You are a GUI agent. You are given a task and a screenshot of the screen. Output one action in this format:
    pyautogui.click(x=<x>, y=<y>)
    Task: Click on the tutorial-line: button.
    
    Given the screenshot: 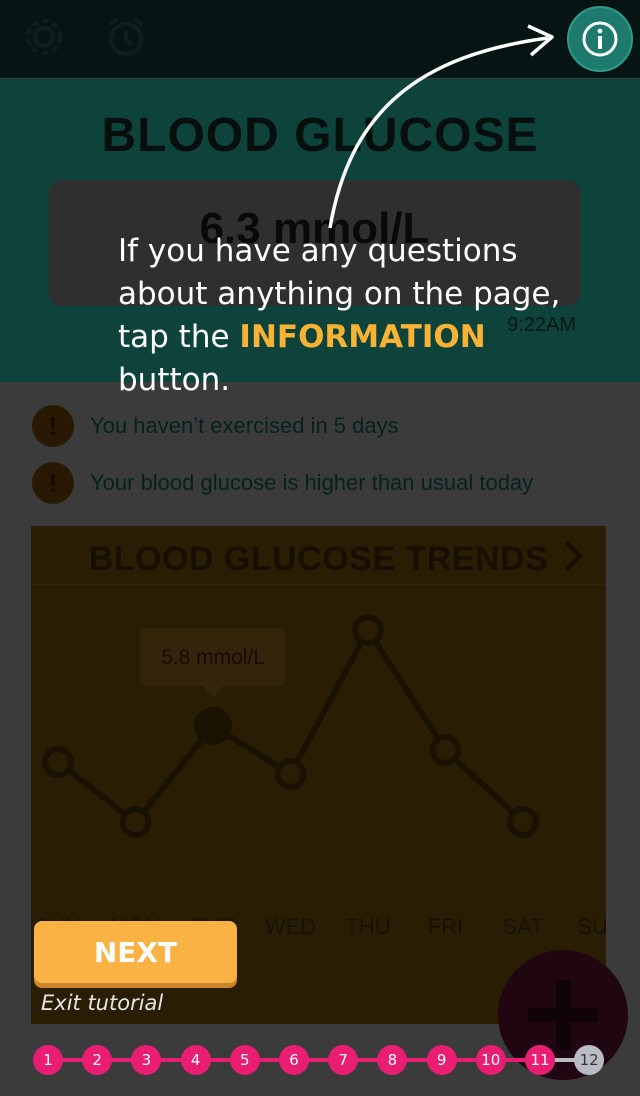 What is the action you would take?
    pyautogui.click(x=174, y=380)
    